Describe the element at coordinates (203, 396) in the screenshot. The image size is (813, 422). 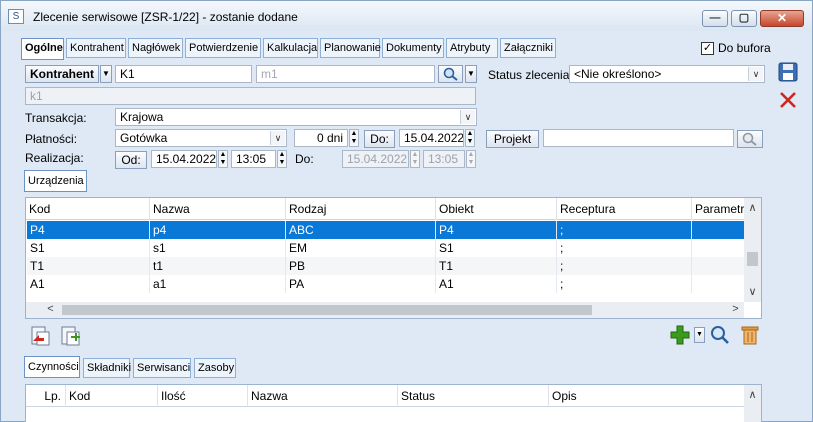
I see `column-header-ilosc: Ilość` at that location.